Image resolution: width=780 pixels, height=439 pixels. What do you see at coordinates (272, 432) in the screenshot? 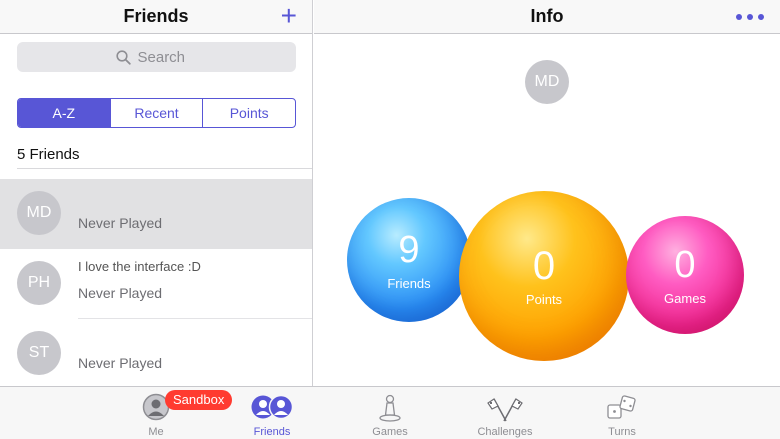
I see `tab-label: Friends` at bounding box center [272, 432].